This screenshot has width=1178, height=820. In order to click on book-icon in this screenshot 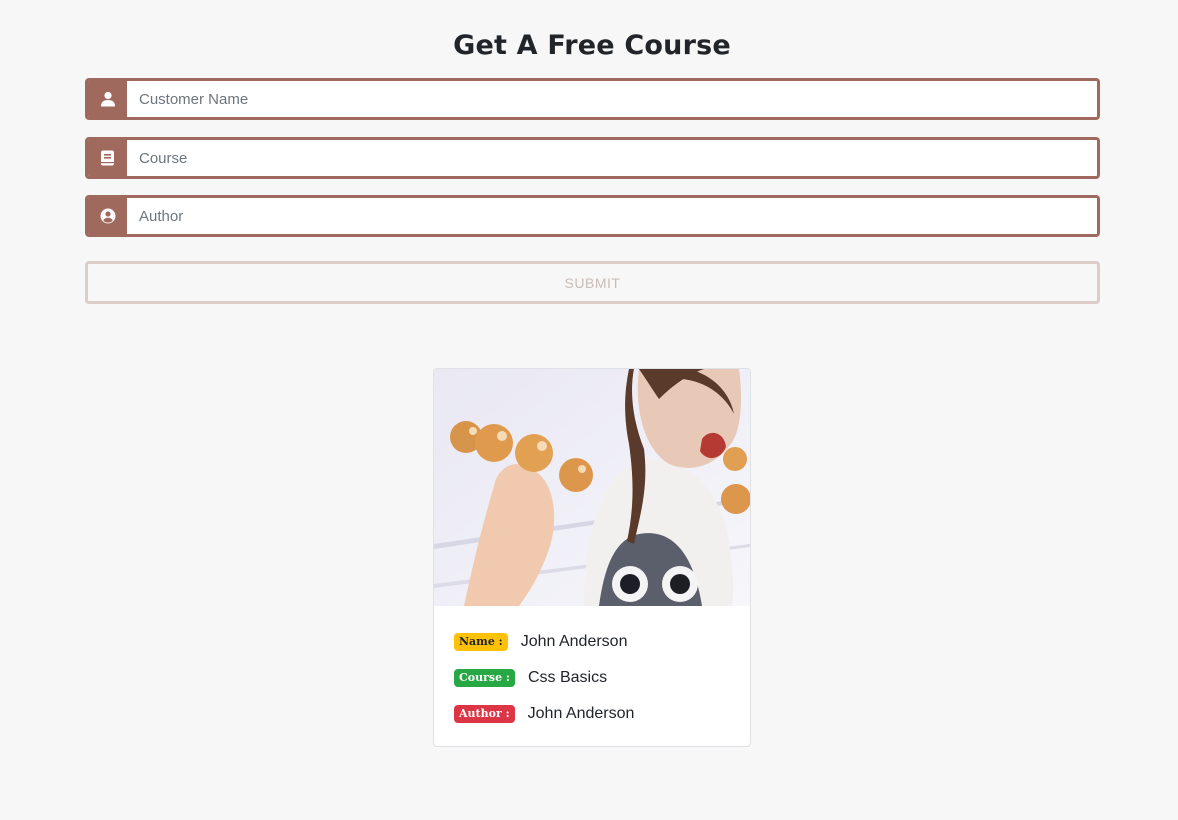, I will do `click(107, 158)`.